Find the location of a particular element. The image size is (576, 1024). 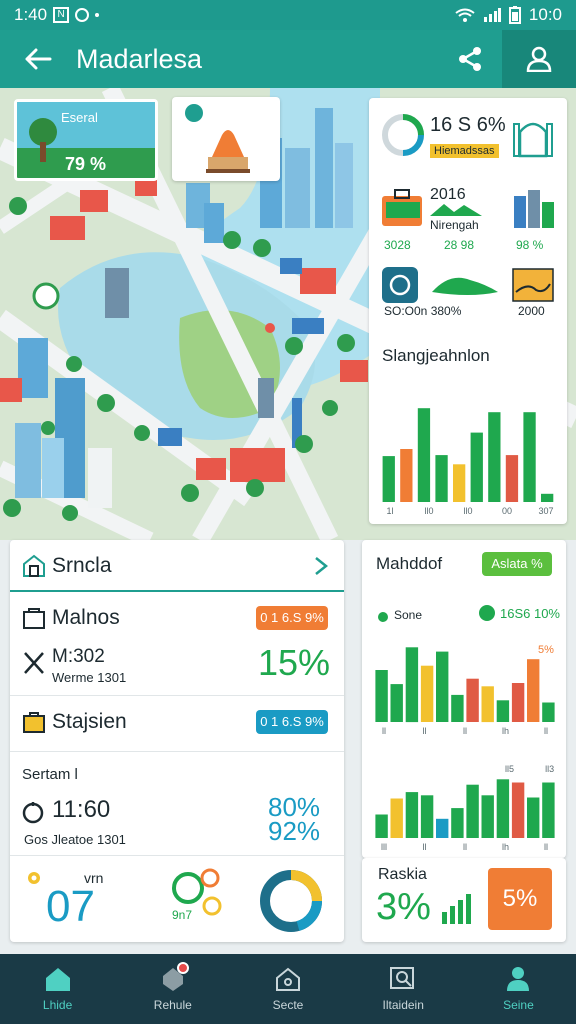

nav-label: Secte is located at coordinates (288, 1005).